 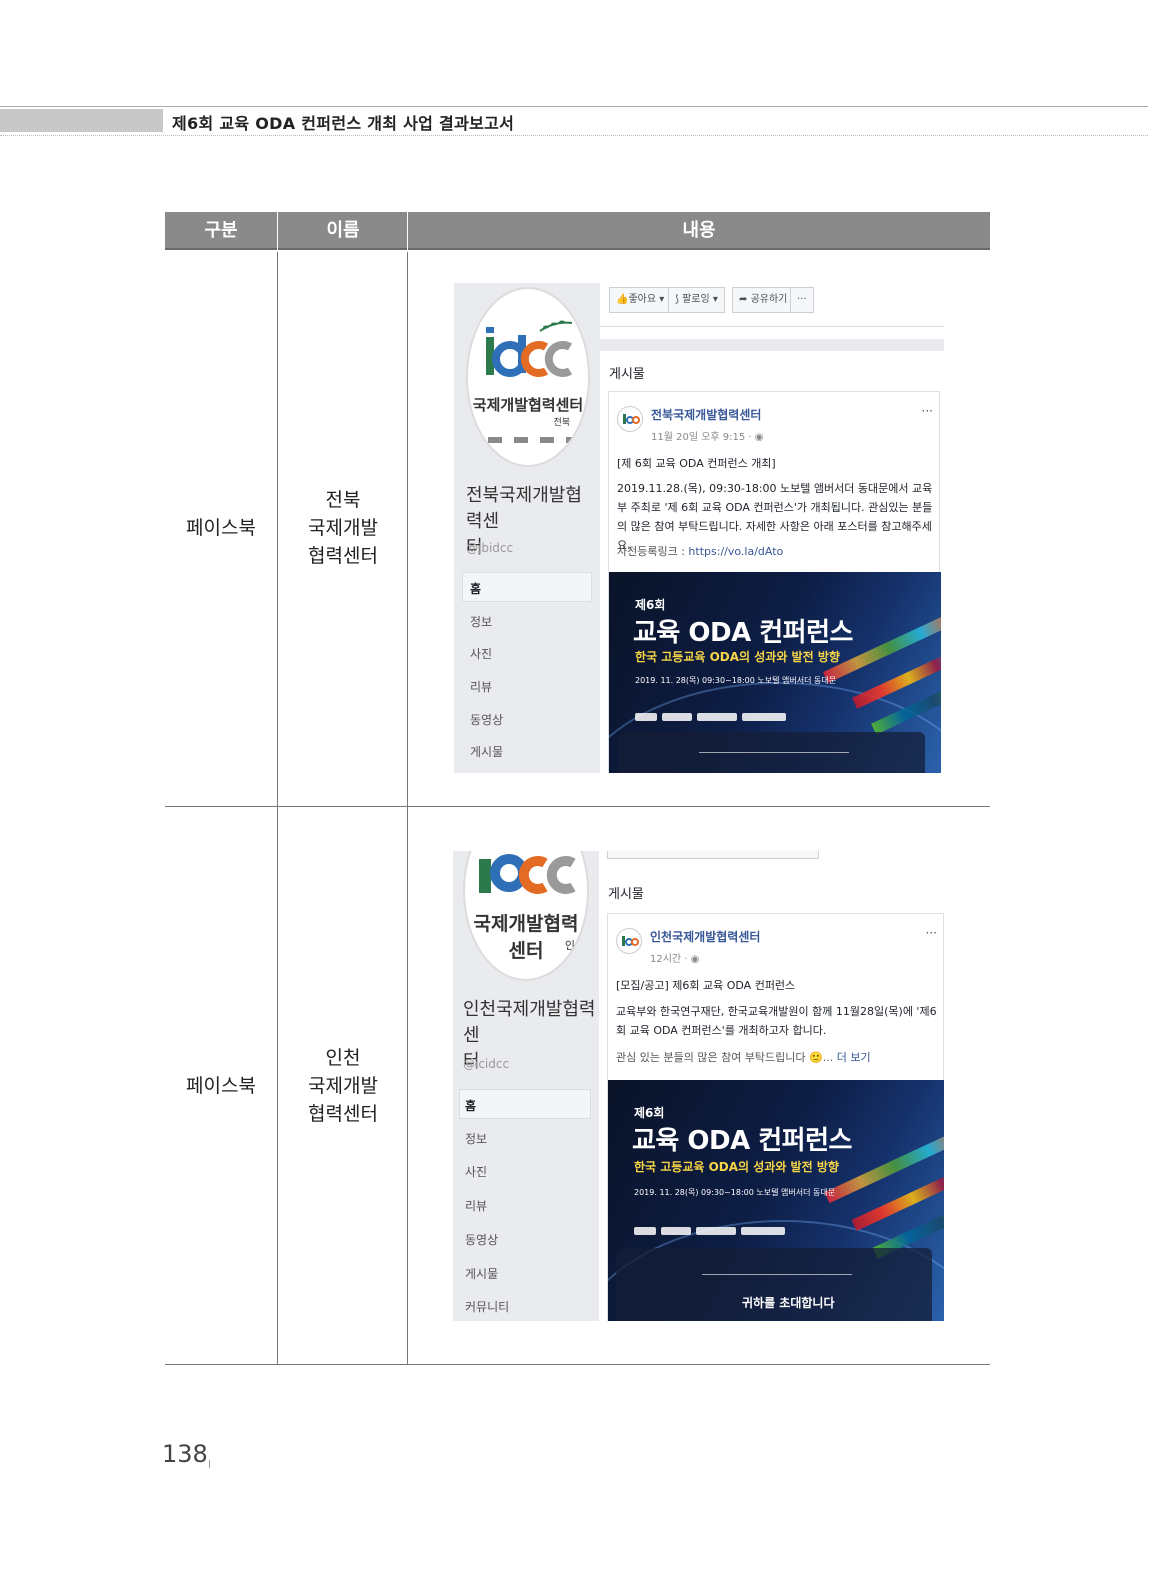 I want to click on row1-category: 페이스북, so click(x=221, y=528).